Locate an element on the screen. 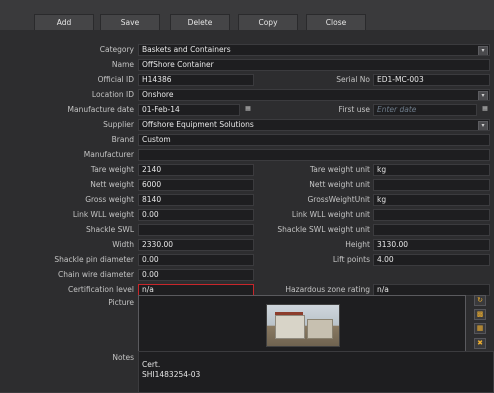 Image resolution: width=494 pixels, height=393 pixels. nett-weight-row: Nett weight 6000 Nett weight unit is located at coordinates (247, 185).